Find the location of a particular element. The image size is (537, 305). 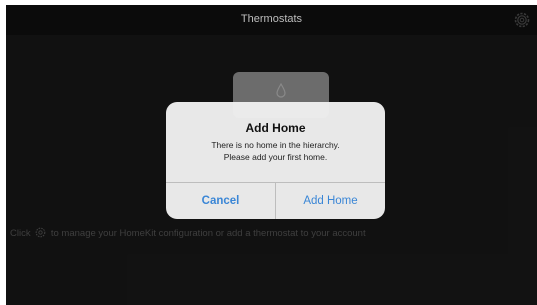

cancel-button: Cancel is located at coordinates (220, 201).